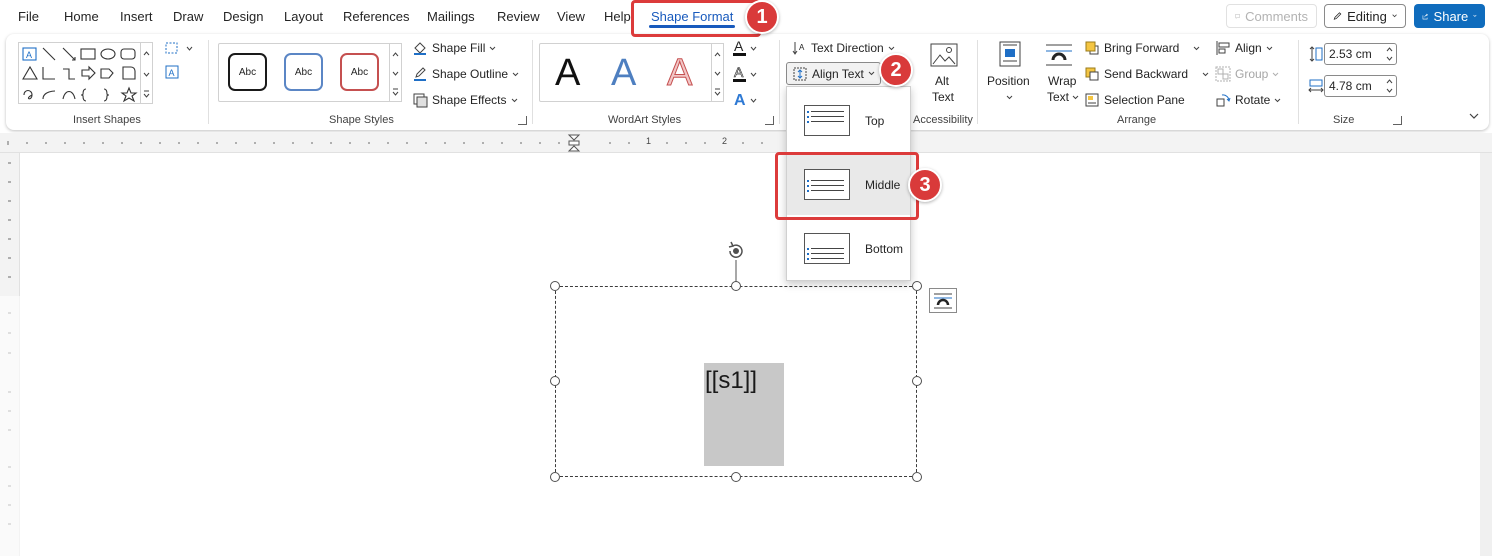  Describe the element at coordinates (679, 73) in the screenshot. I see `wordart-swatch-red-outline: A` at that location.